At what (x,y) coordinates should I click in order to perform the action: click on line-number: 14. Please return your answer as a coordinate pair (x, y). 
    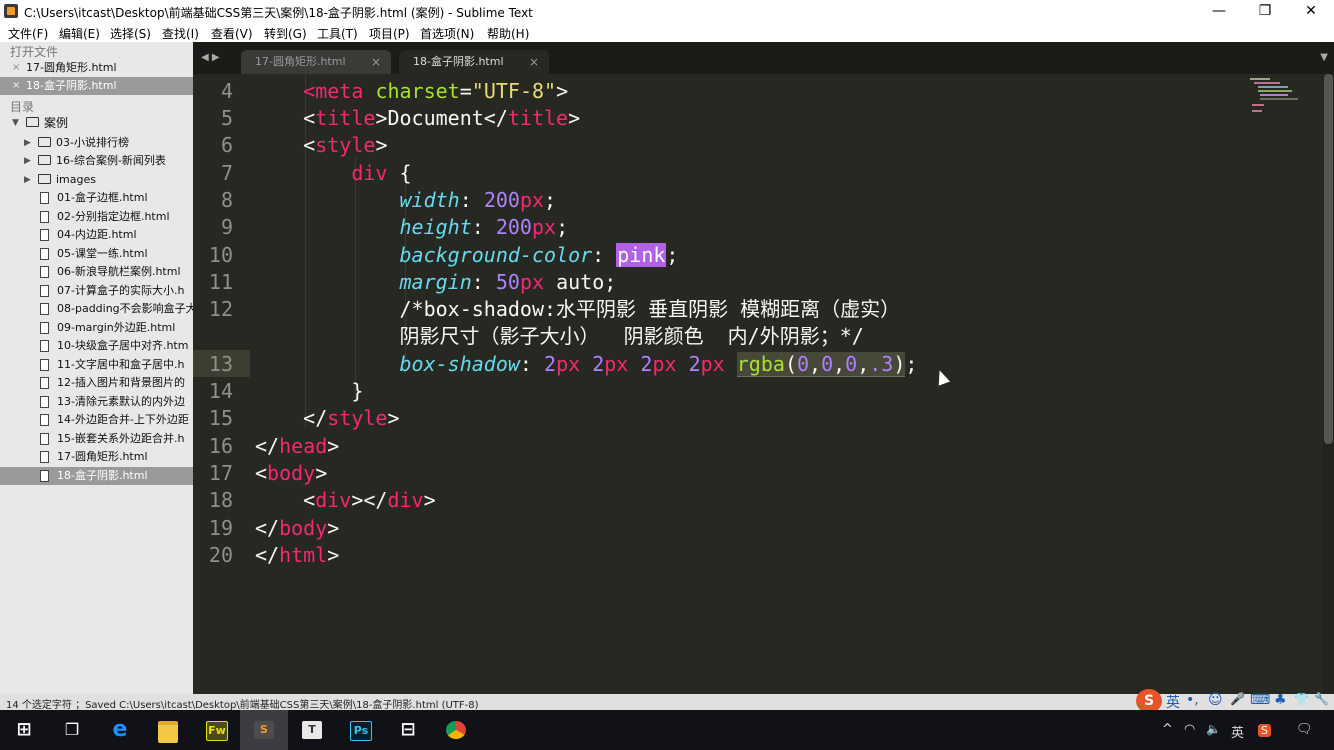
    Looking at the image, I should click on (220, 391).